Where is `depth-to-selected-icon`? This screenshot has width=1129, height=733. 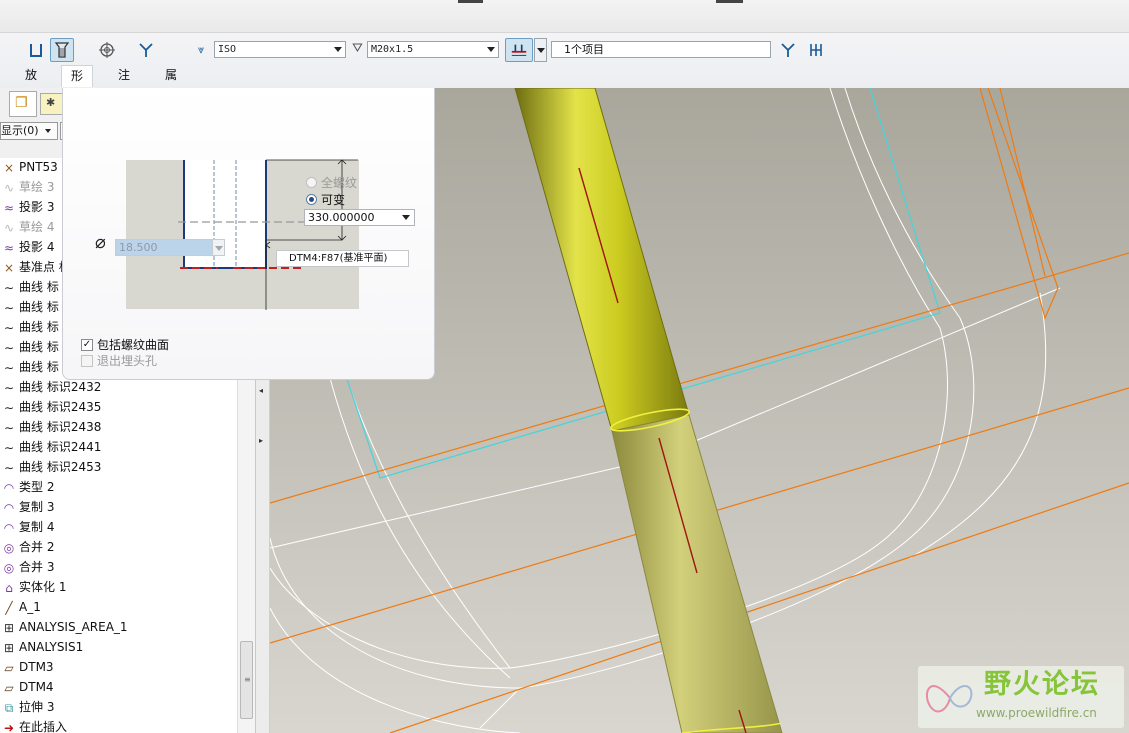 depth-to-selected-icon is located at coordinates (519, 50).